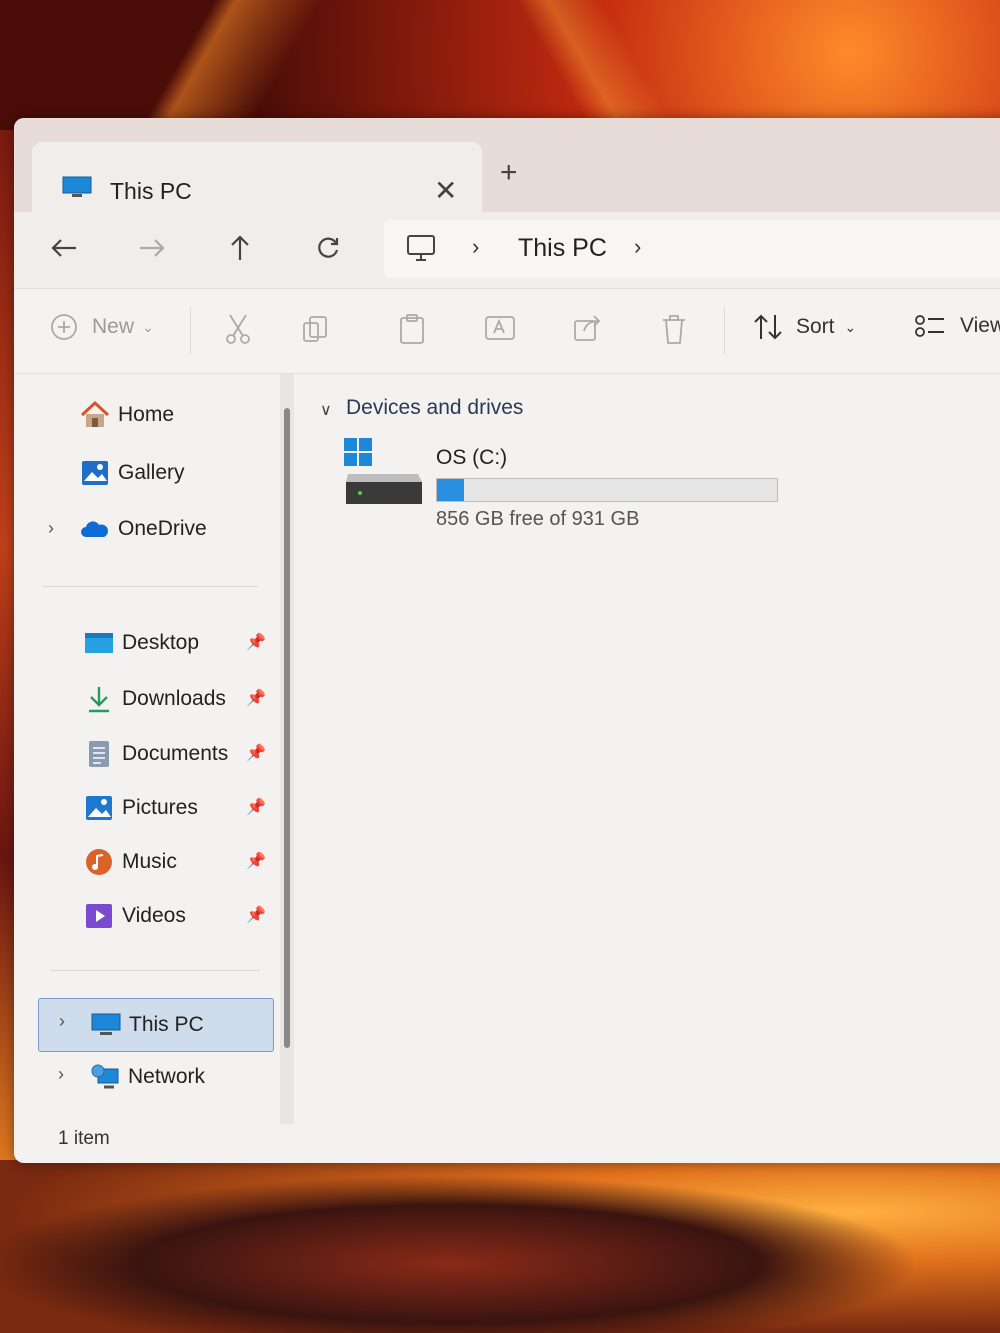 The height and width of the screenshot is (1333, 1000). I want to click on sidebar-item-this-pc-row: This PC, so click(147, 1025).